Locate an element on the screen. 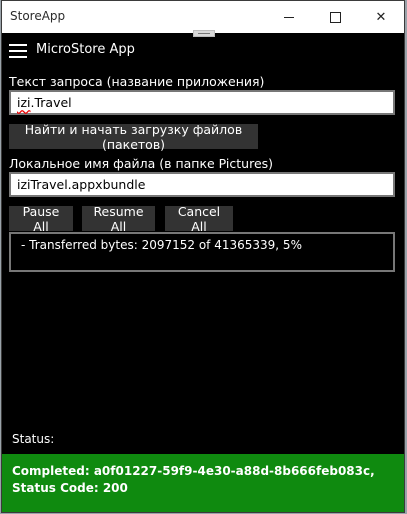 This screenshot has height=514, width=407. close-icon: ✕ is located at coordinates (381, 17).